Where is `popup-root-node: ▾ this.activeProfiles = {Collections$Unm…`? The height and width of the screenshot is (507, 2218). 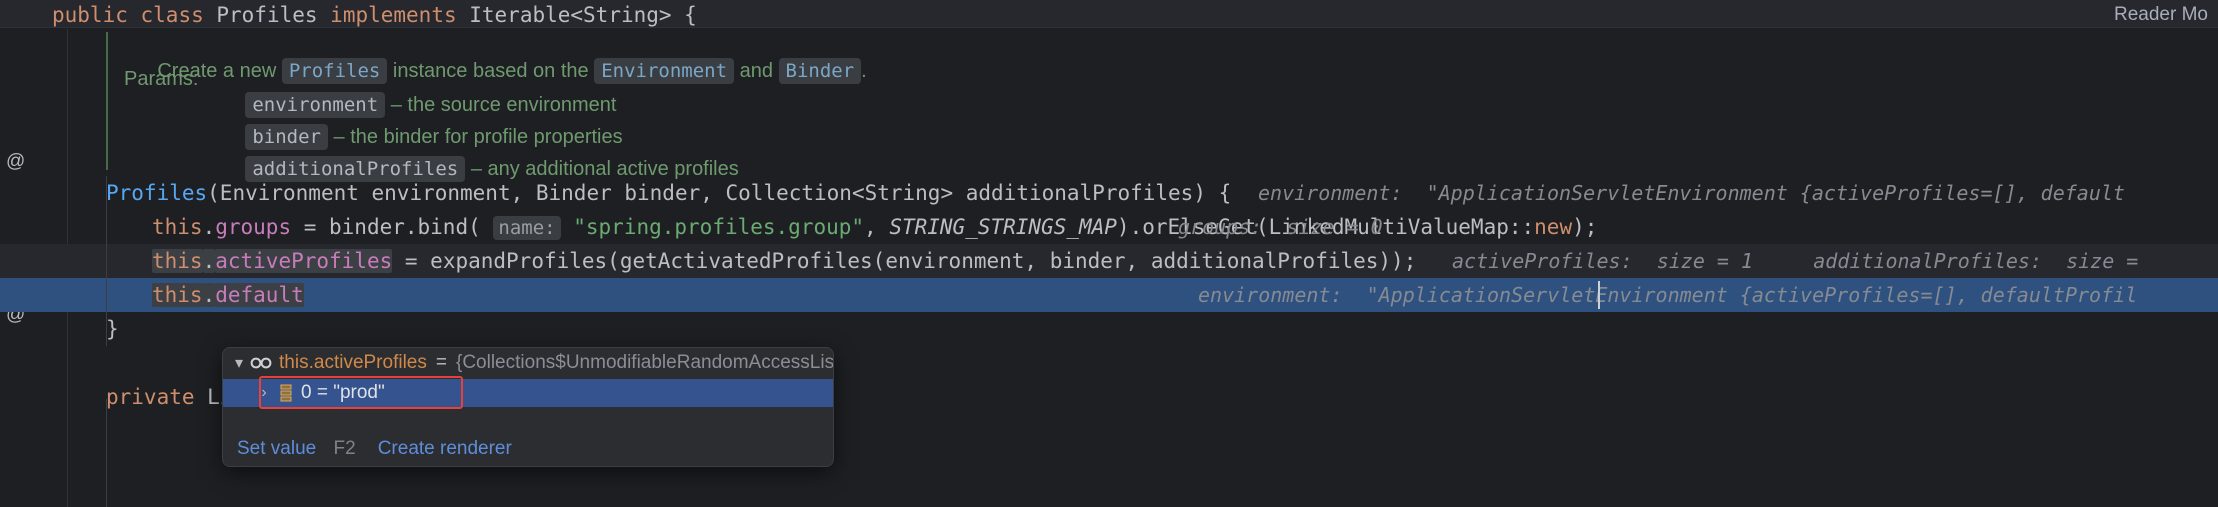
popup-root-node: ▾ this.activeProfiles = {Collections$Unm… is located at coordinates (528, 363).